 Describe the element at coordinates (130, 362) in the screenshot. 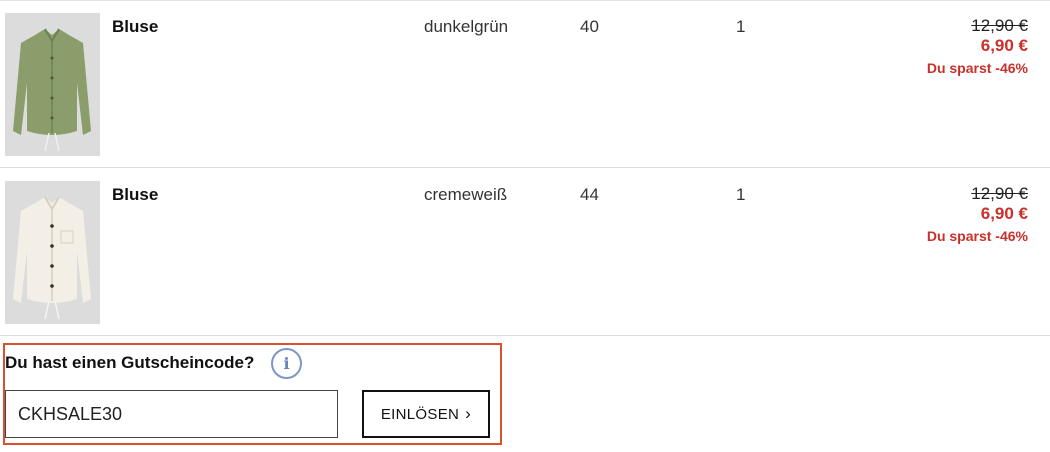

I see `voucher-title: Du hast einen Gutscheincode?` at that location.